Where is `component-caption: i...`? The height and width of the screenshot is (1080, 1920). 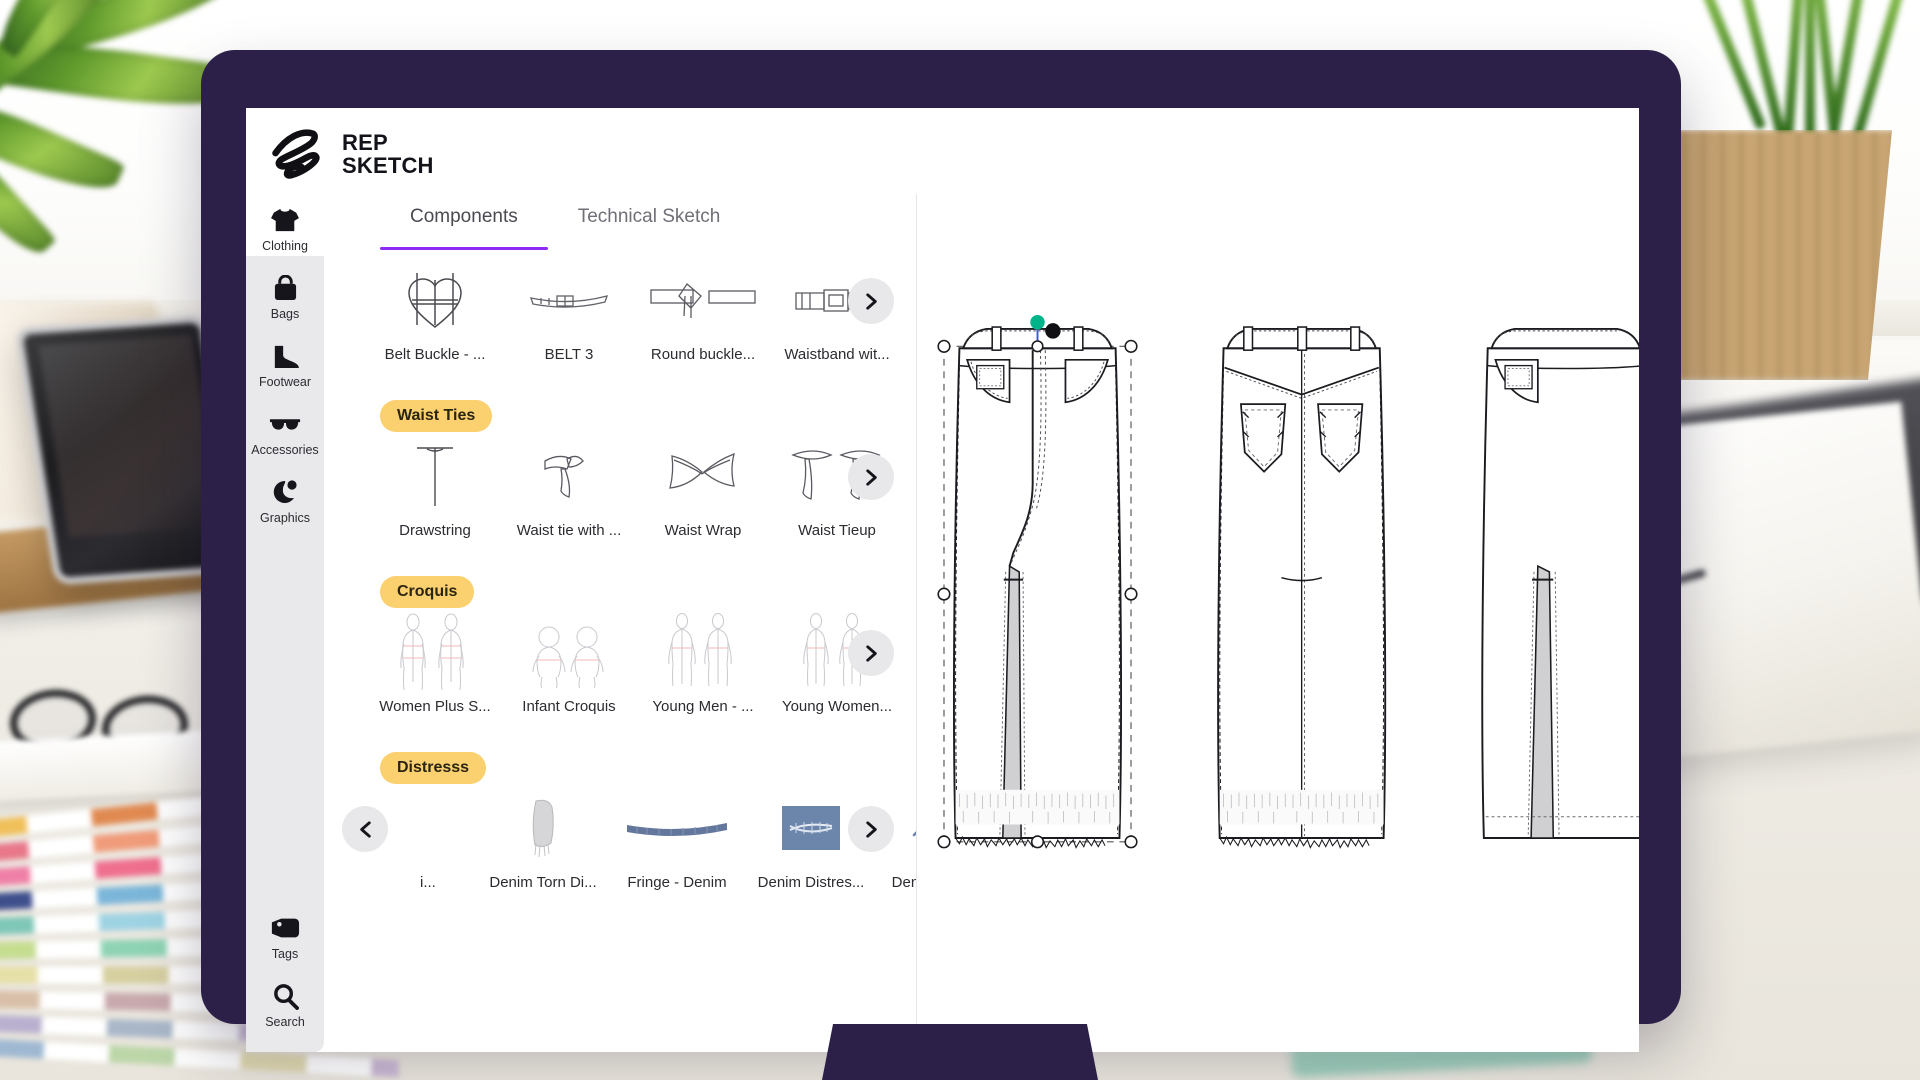
component-caption: i... is located at coordinates (428, 882).